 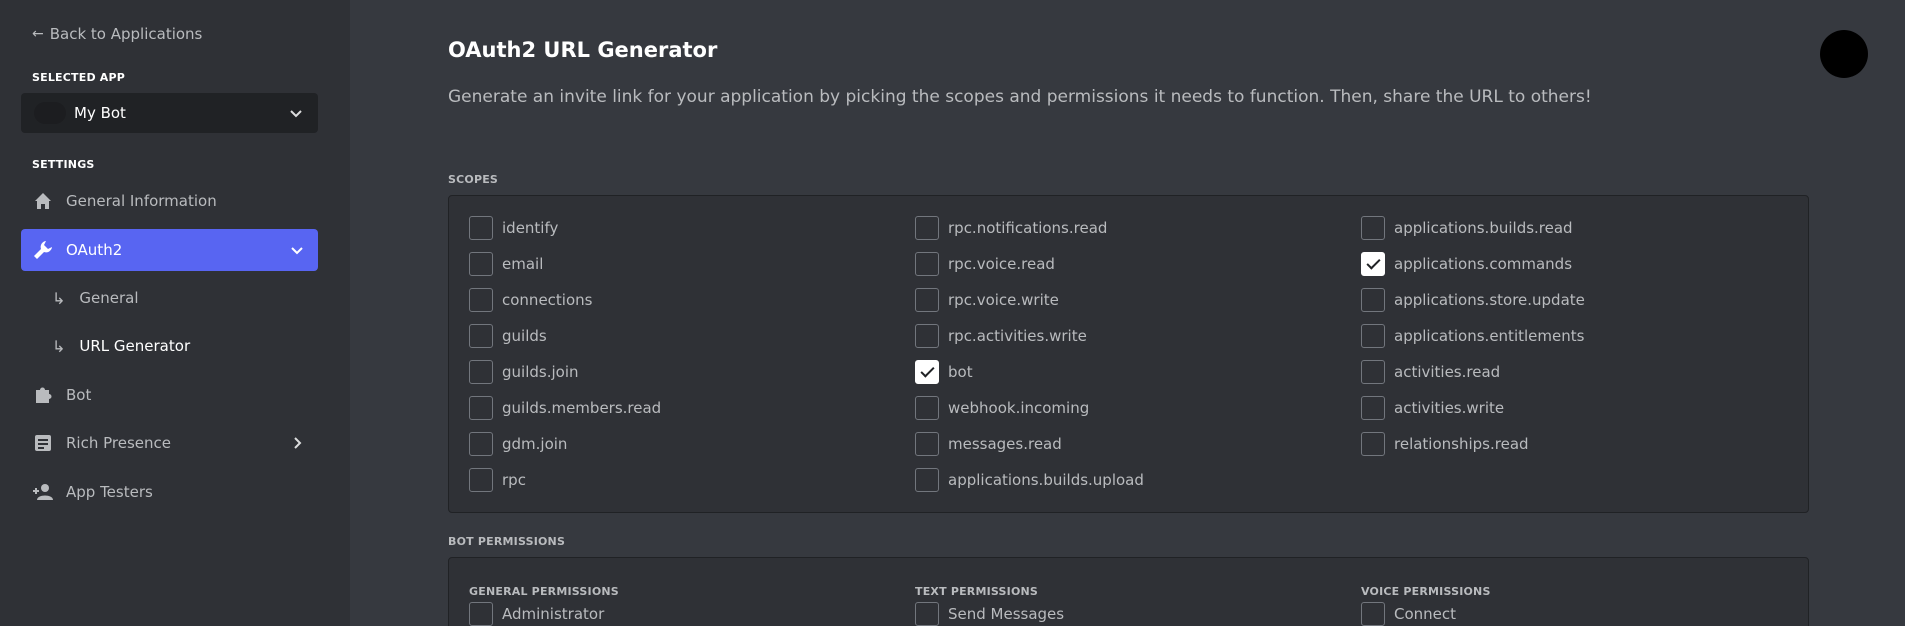 What do you see at coordinates (118, 443) in the screenshot?
I see `sidebar-item-label: Rich Presence` at bounding box center [118, 443].